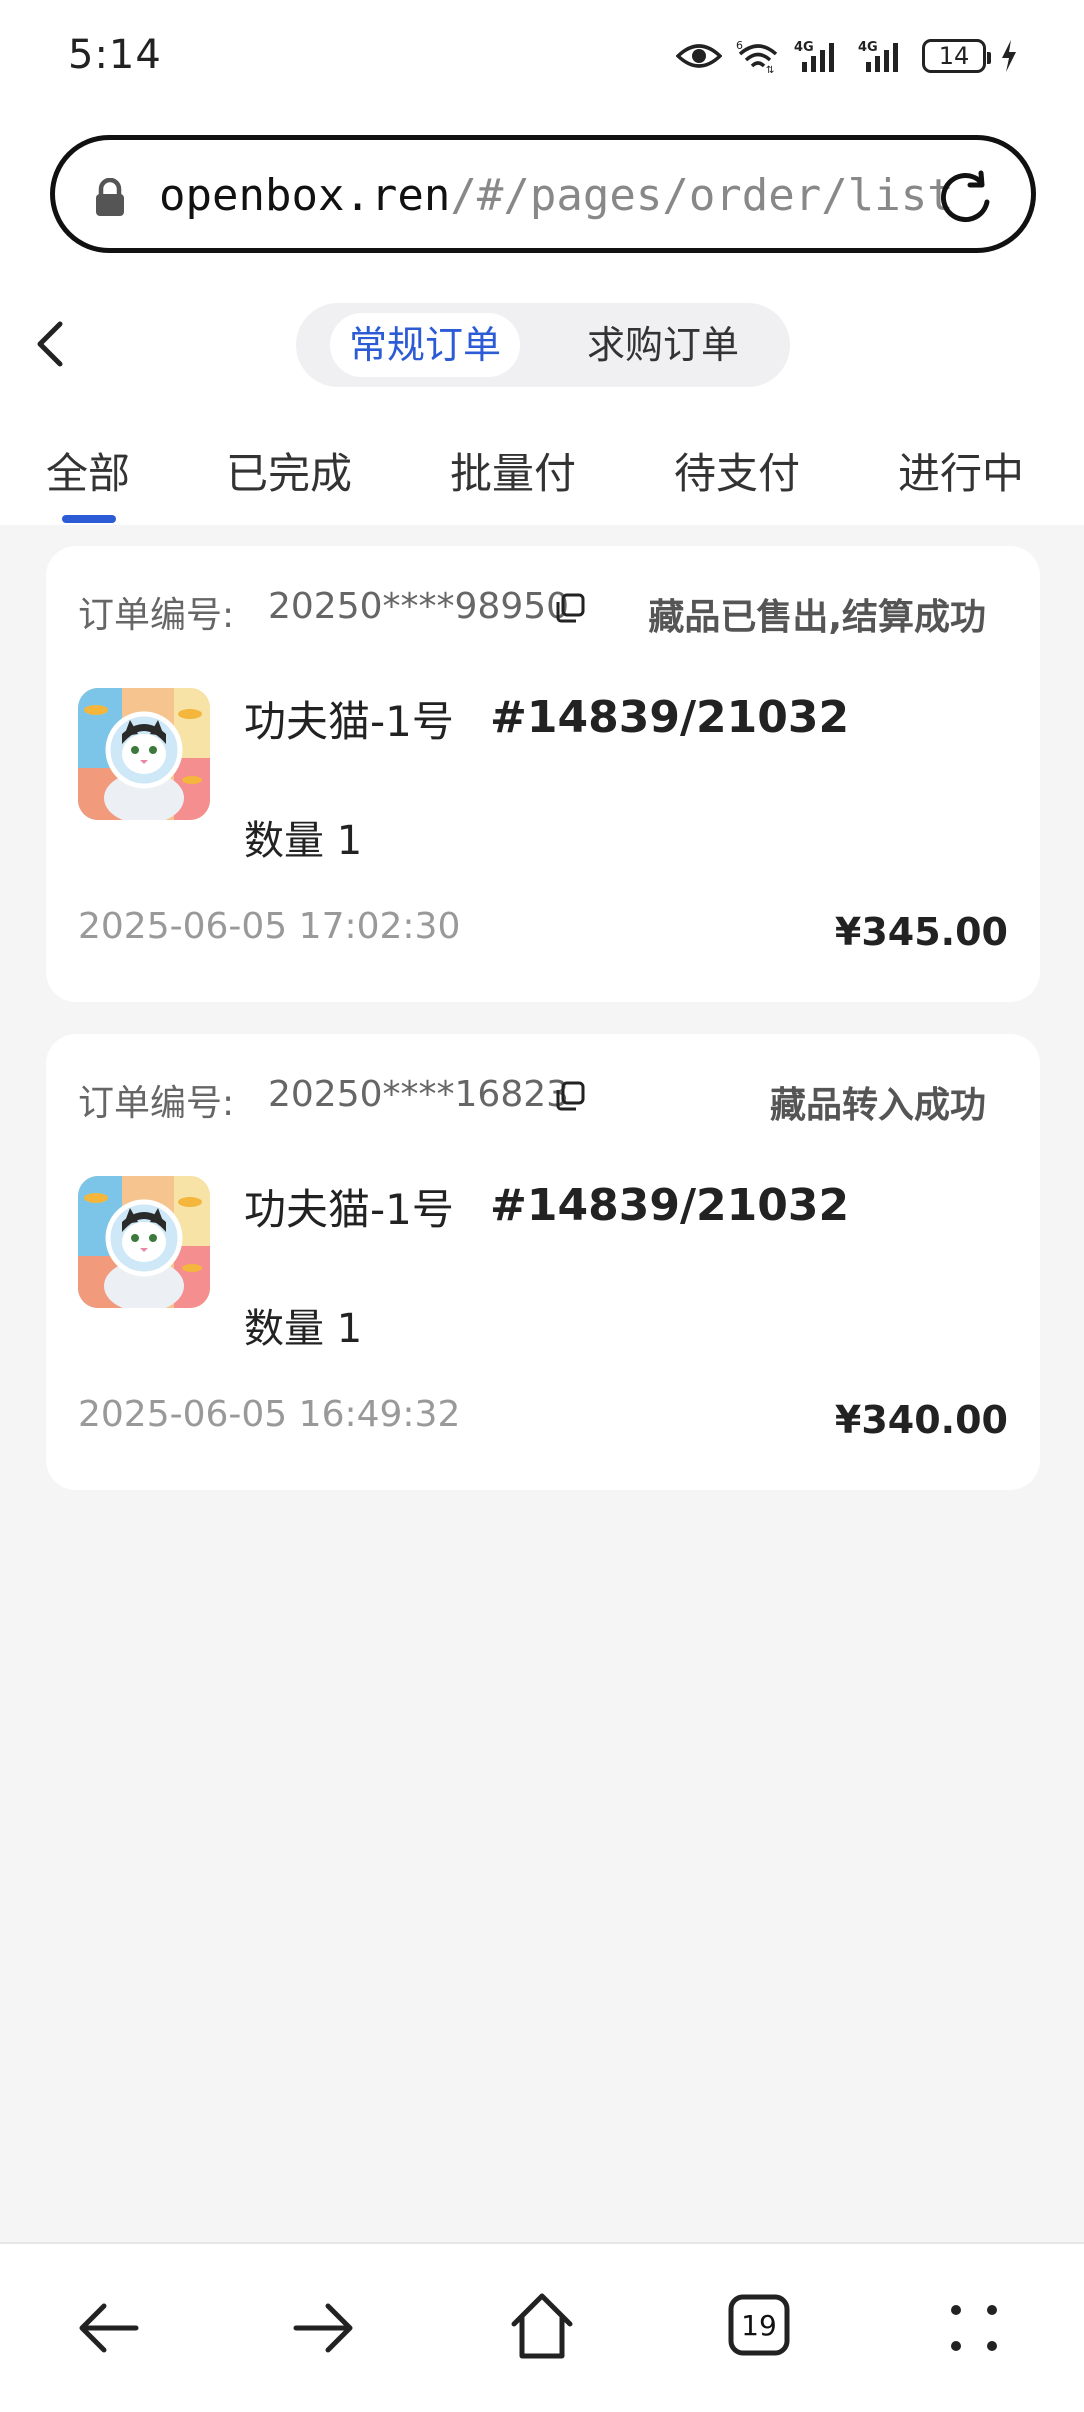 The image size is (1084, 2412). I want to click on charging-icon, so click(1009, 56).